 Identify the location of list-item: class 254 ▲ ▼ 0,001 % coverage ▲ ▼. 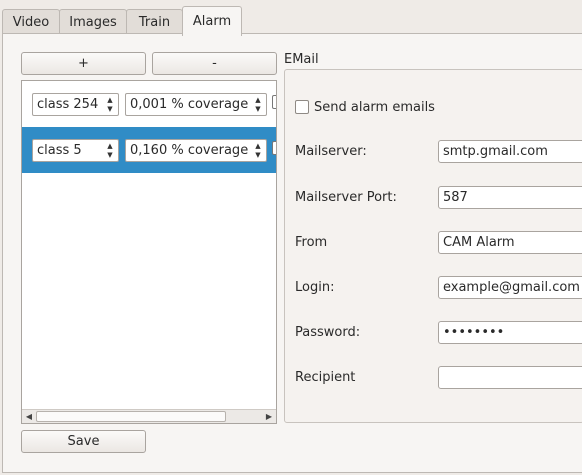
(149, 104).